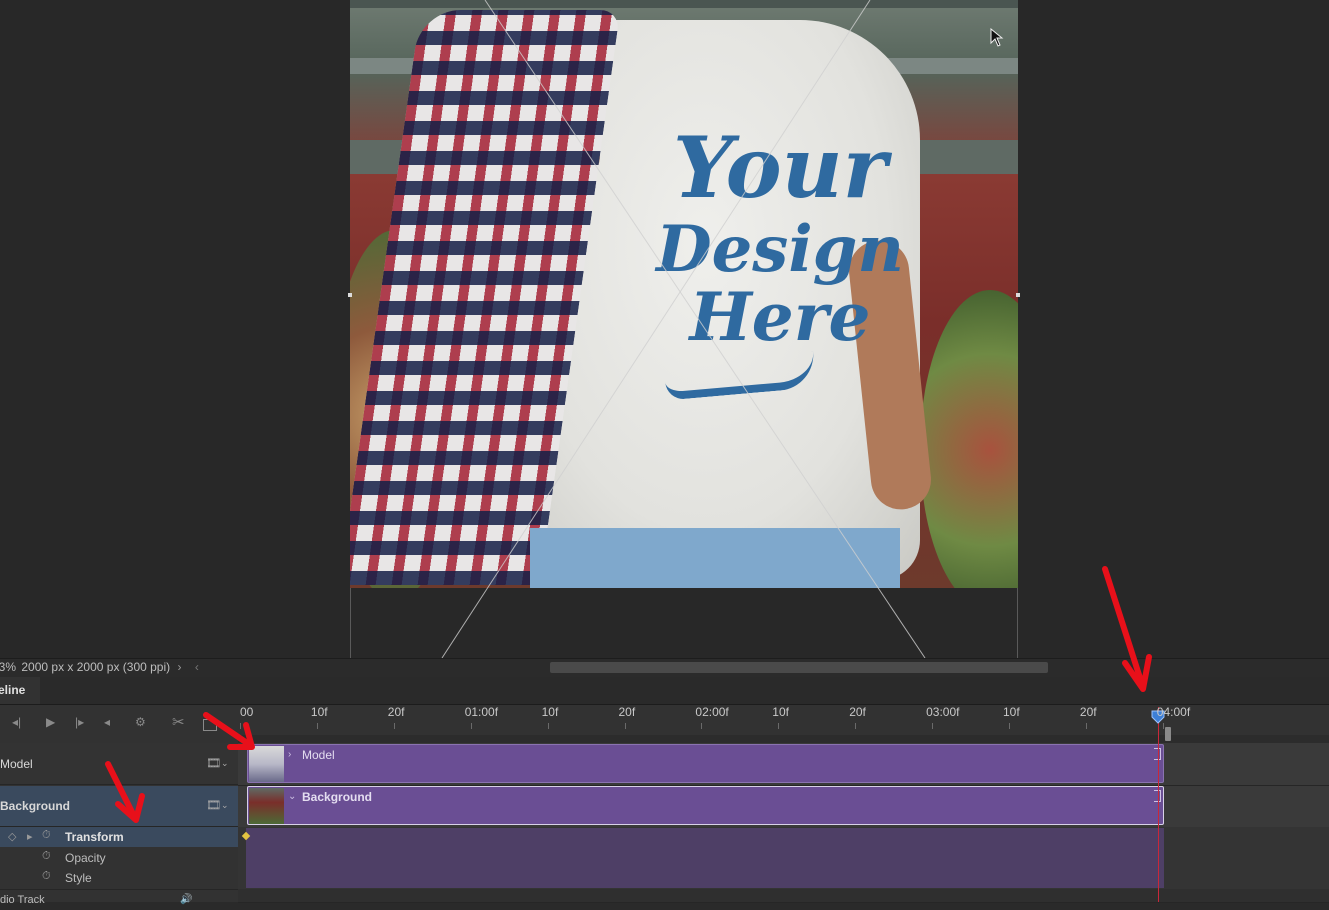  Describe the element at coordinates (12, 836) in the screenshot. I see `add-keyframe-icon: ◇` at that location.